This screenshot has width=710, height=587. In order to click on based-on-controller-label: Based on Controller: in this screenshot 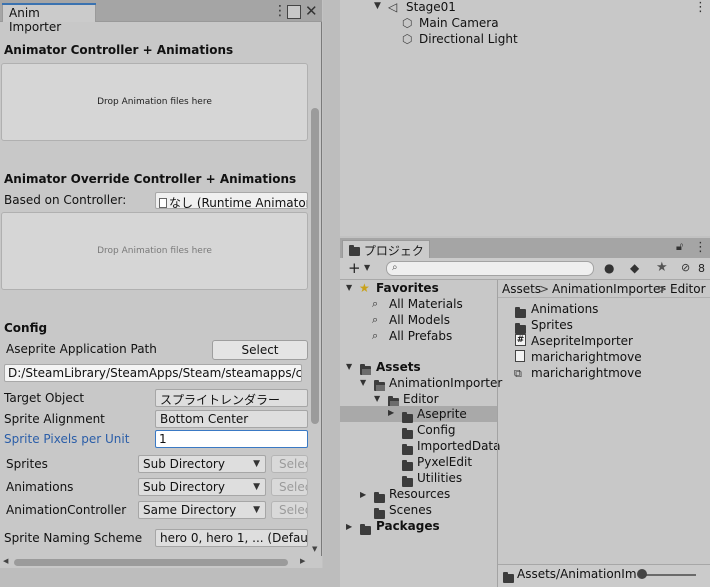, I will do `click(65, 200)`.